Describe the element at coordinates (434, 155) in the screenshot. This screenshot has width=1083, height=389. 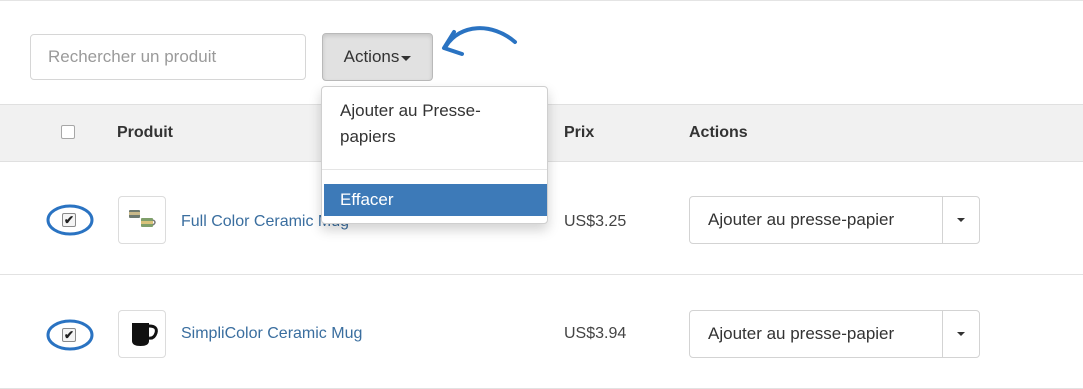
I see `actions-dropdown-menu: Ajouter au Presse-papiers Effacer` at that location.